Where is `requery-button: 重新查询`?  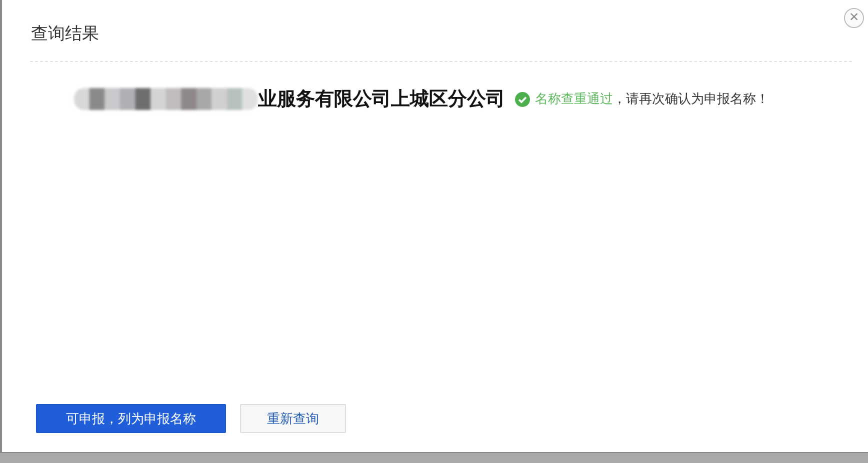 requery-button: 重新查询 is located at coordinates (293, 418).